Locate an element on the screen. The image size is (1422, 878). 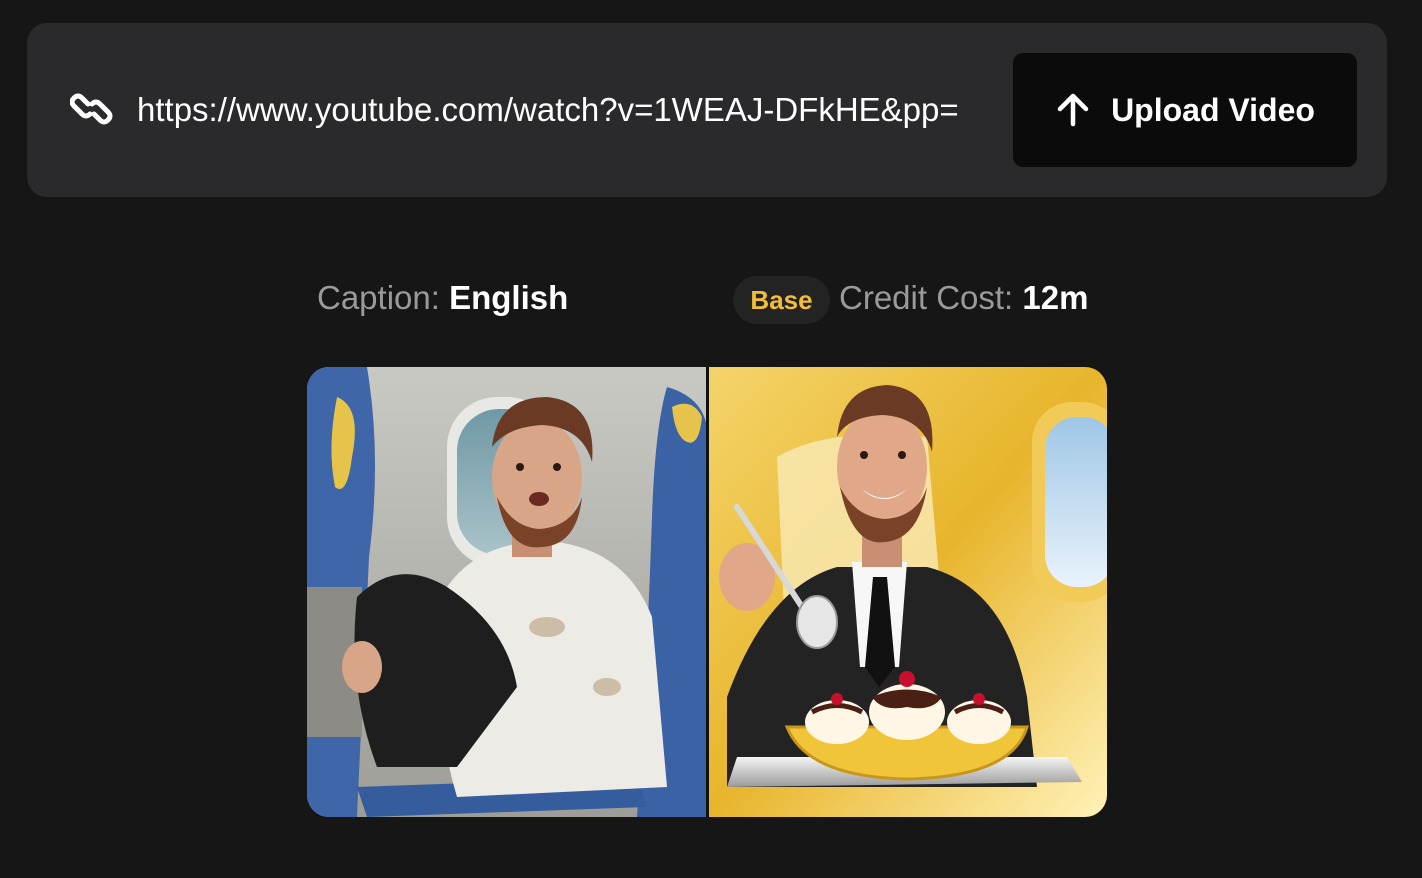
credit-cost: Credit Cost: 12m is located at coordinates (963, 298).